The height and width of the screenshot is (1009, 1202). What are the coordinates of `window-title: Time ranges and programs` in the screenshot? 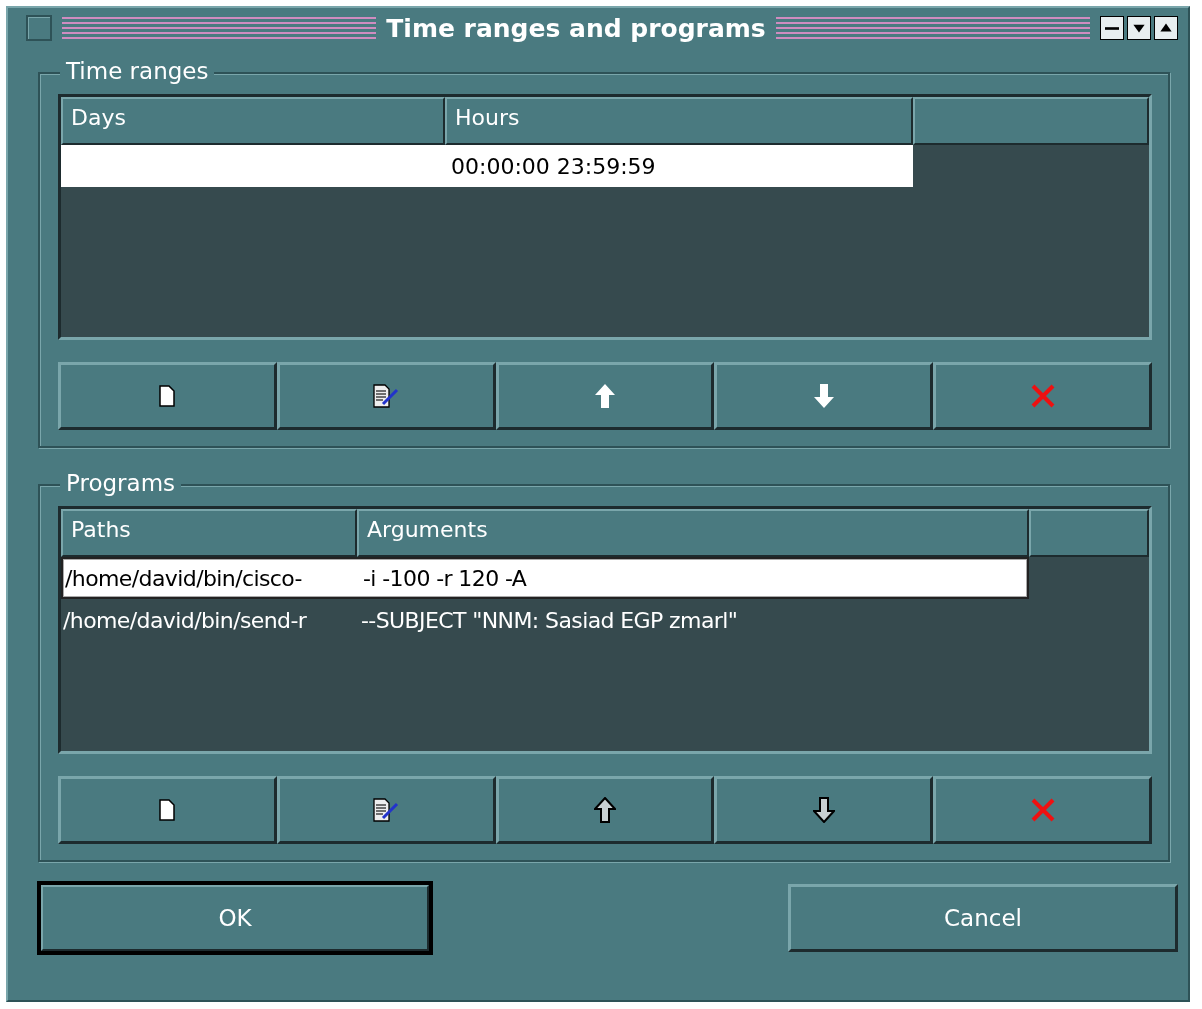 It's located at (576, 28).